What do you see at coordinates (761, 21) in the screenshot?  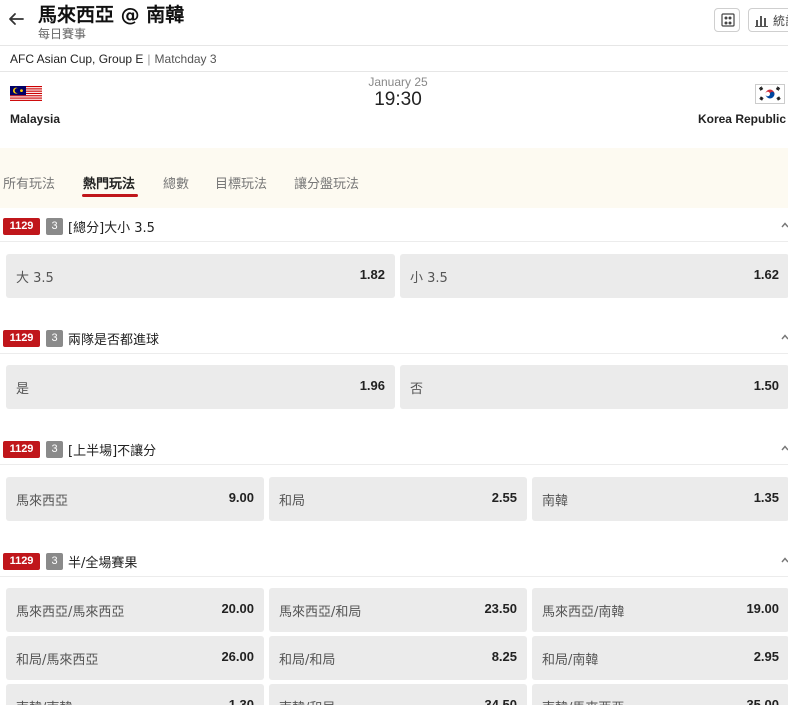 I see `bar-chart-icon` at bounding box center [761, 21].